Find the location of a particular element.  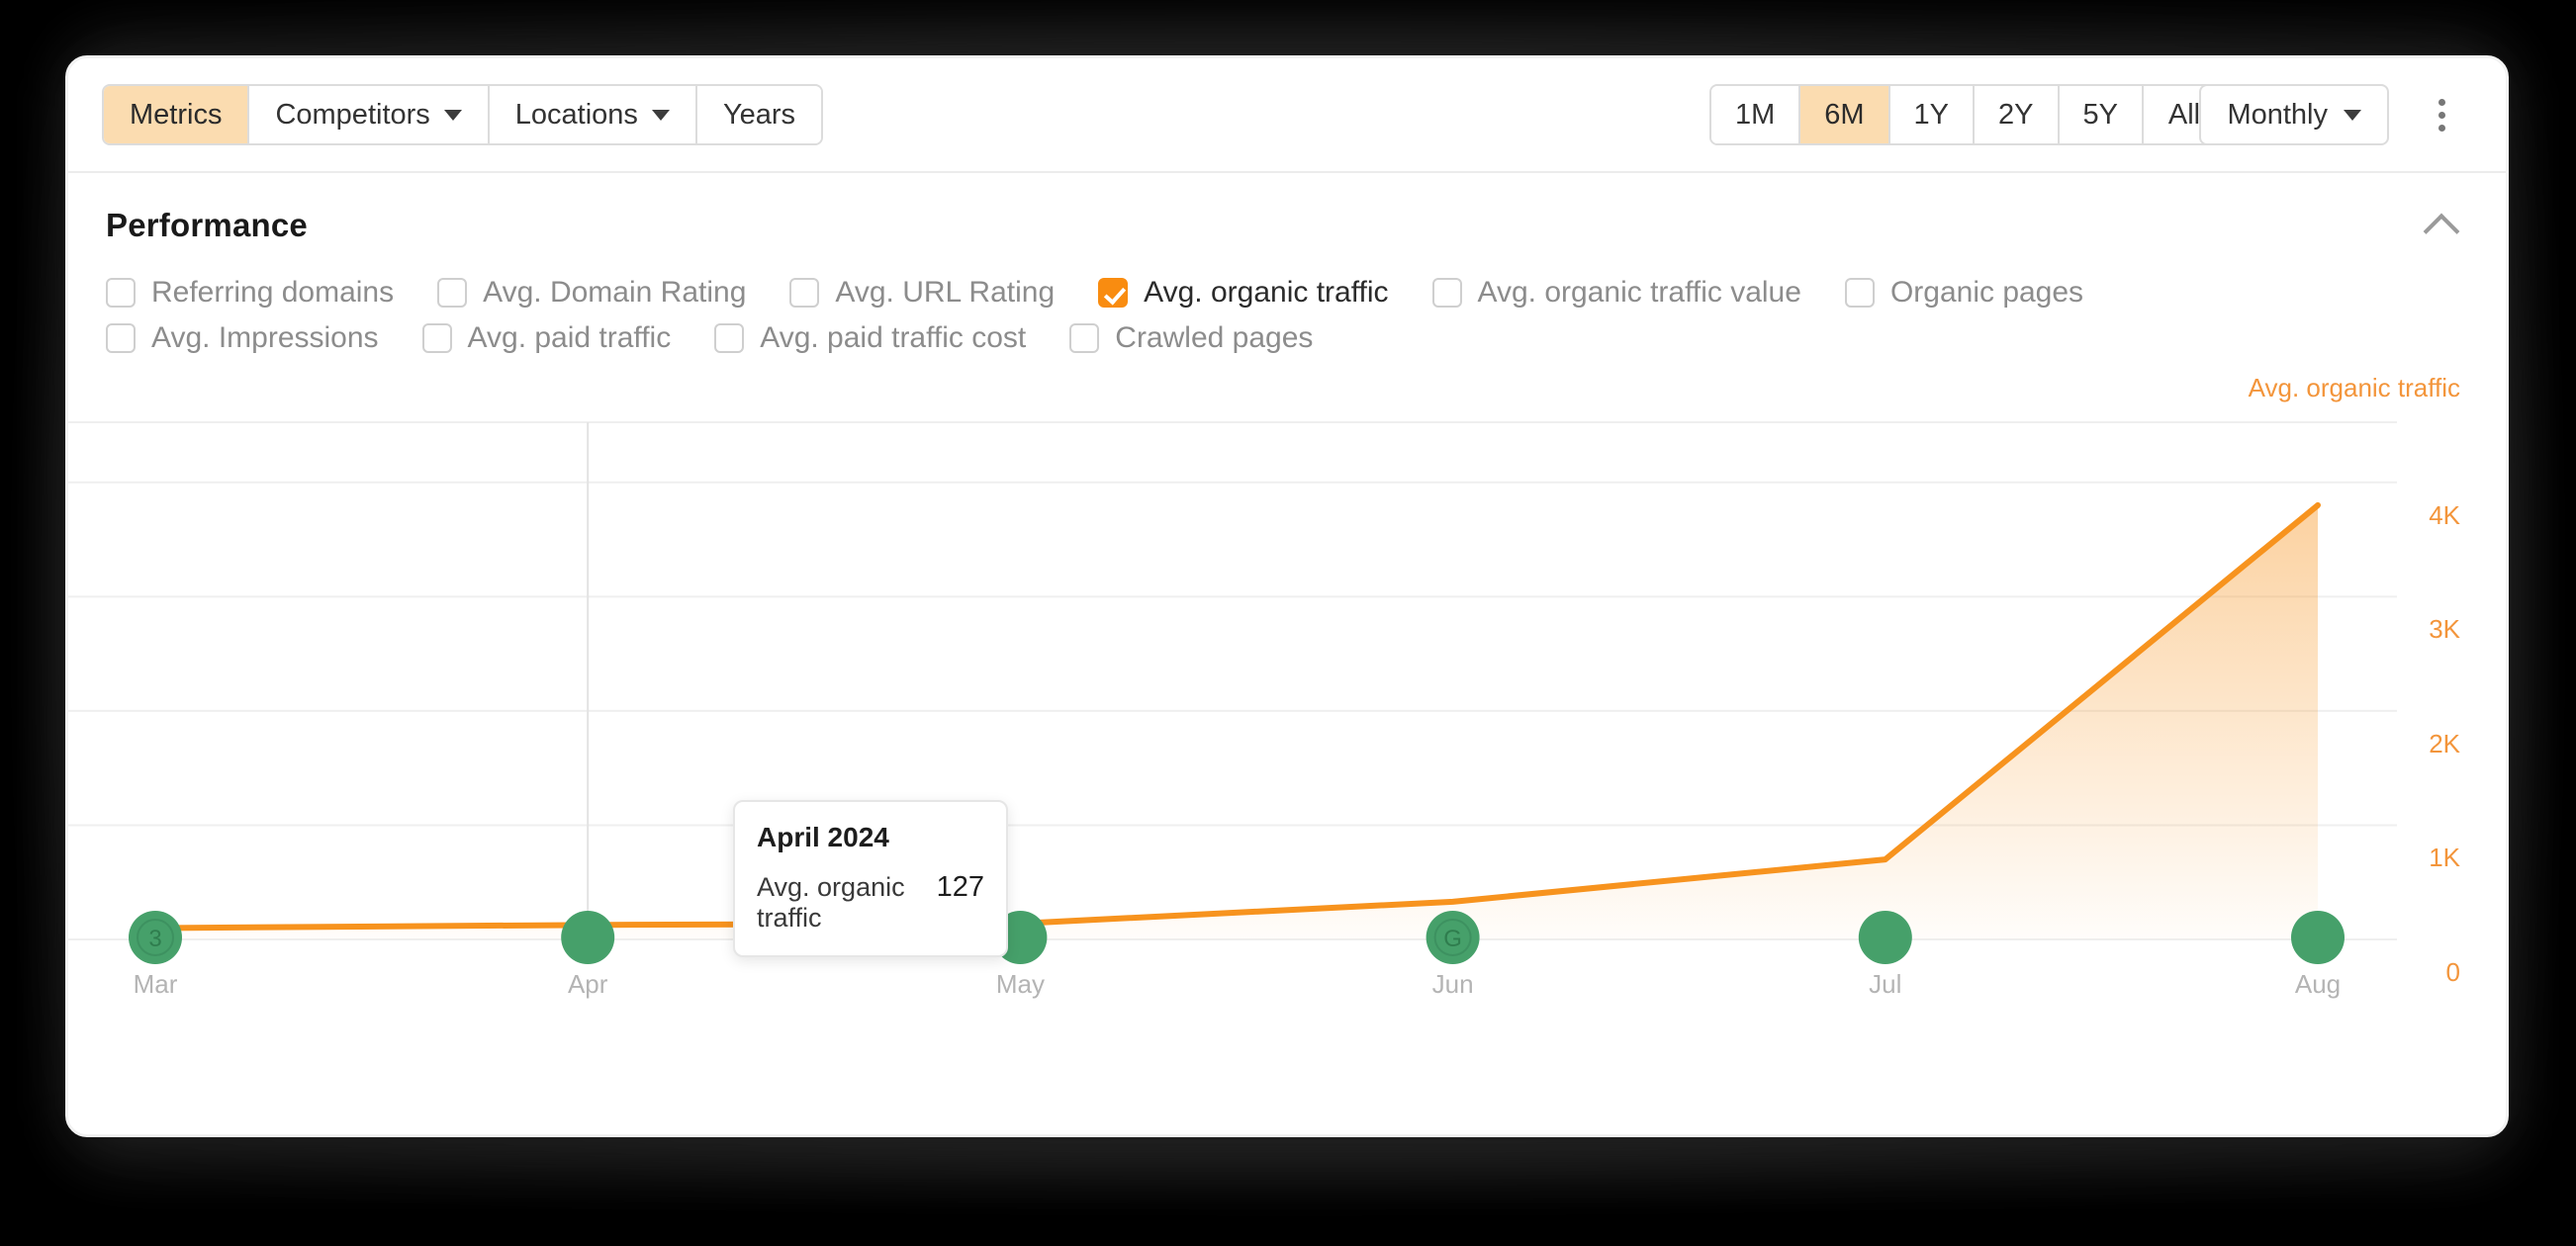

metric-avg-url-rating: Avg. URL Rating is located at coordinates (922, 293).